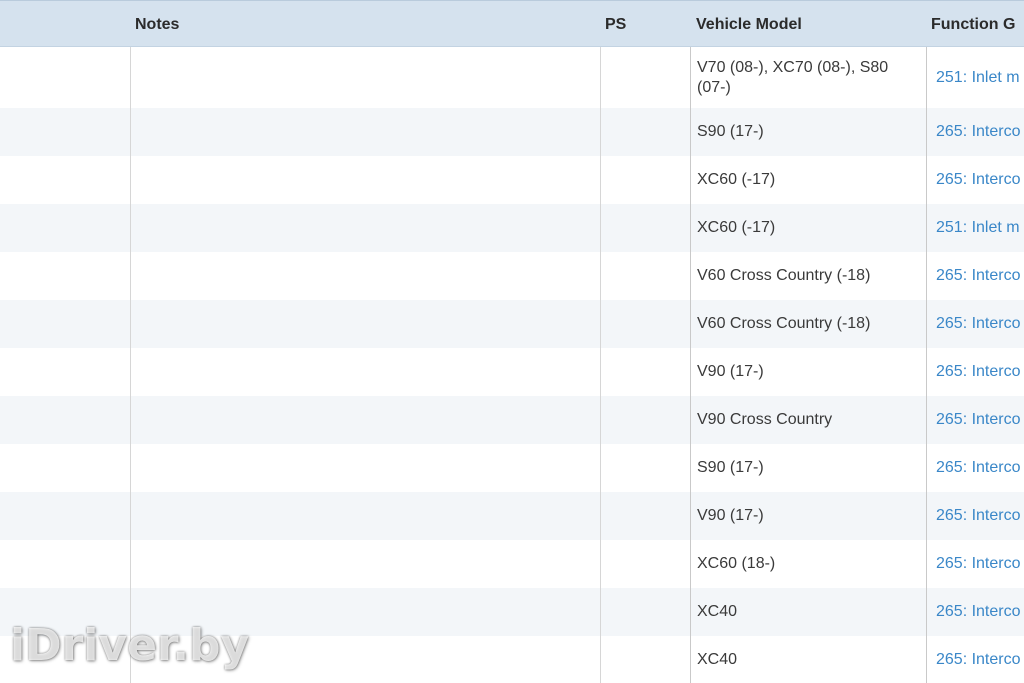 Image resolution: width=1024 pixels, height=683 pixels. Describe the element at coordinates (977, 24) in the screenshot. I see `column-header-function-group: Function G` at that location.